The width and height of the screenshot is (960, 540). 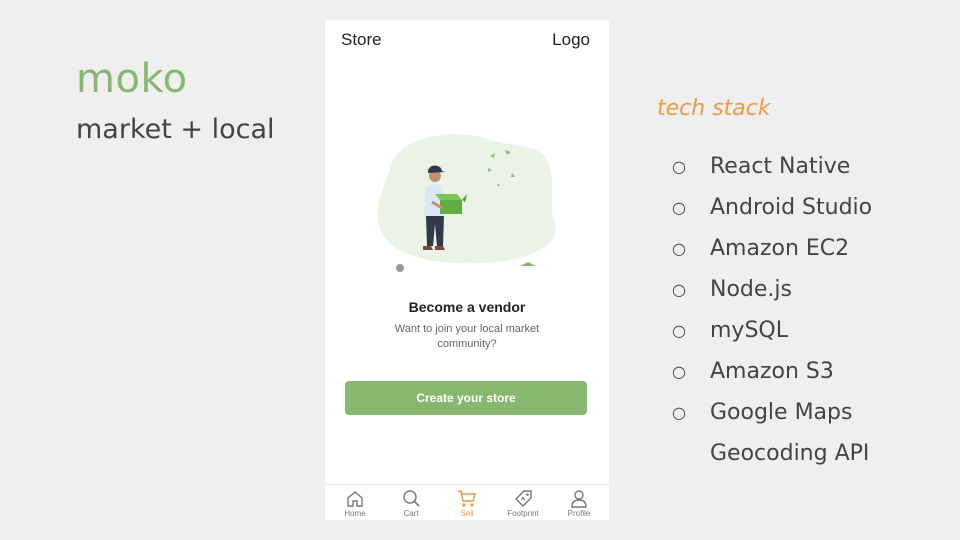 I want to click on header-title: Store, so click(x=361, y=39).